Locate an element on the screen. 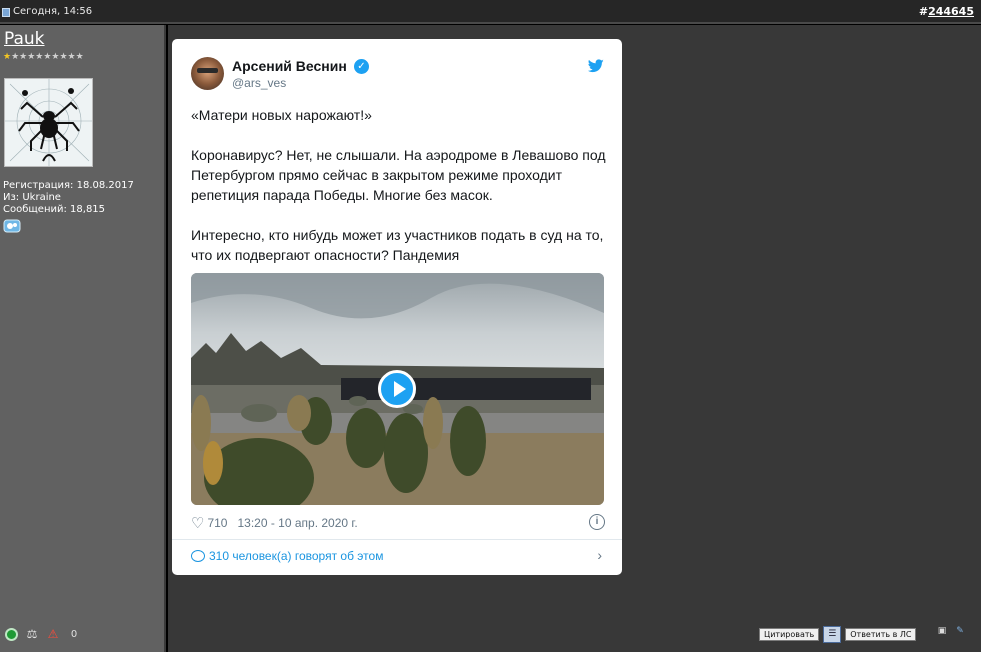  post-icon is located at coordinates (6, 12).